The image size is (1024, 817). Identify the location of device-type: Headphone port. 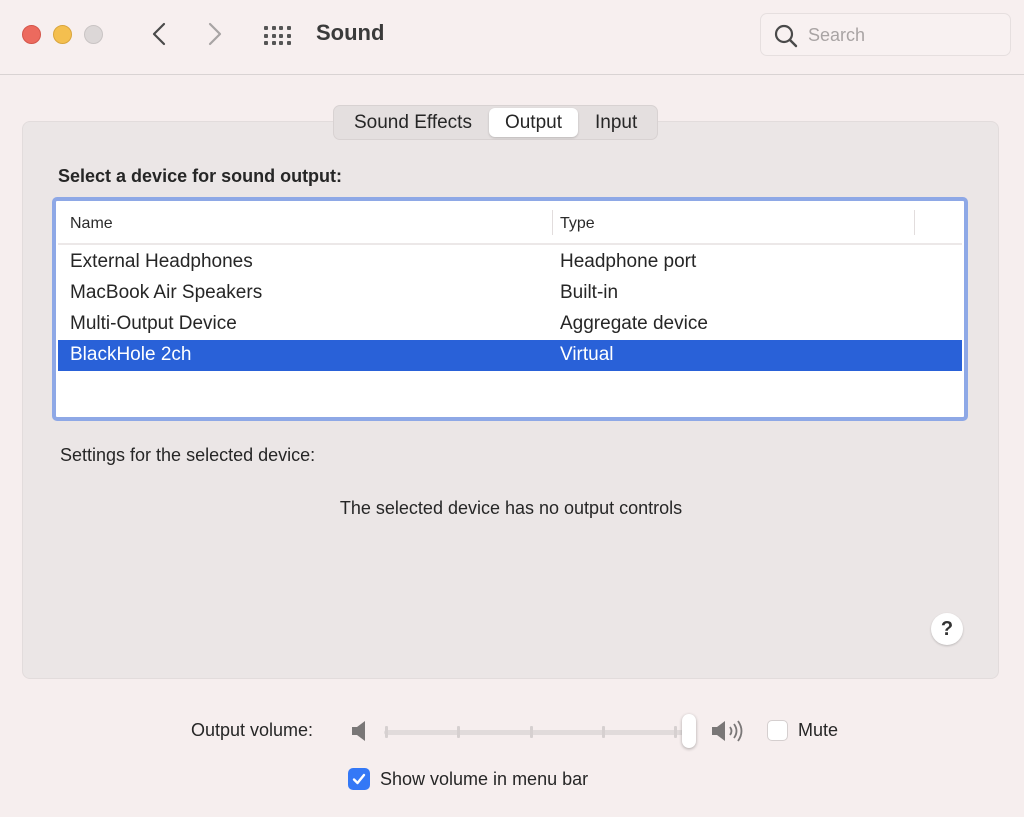
(628, 261).